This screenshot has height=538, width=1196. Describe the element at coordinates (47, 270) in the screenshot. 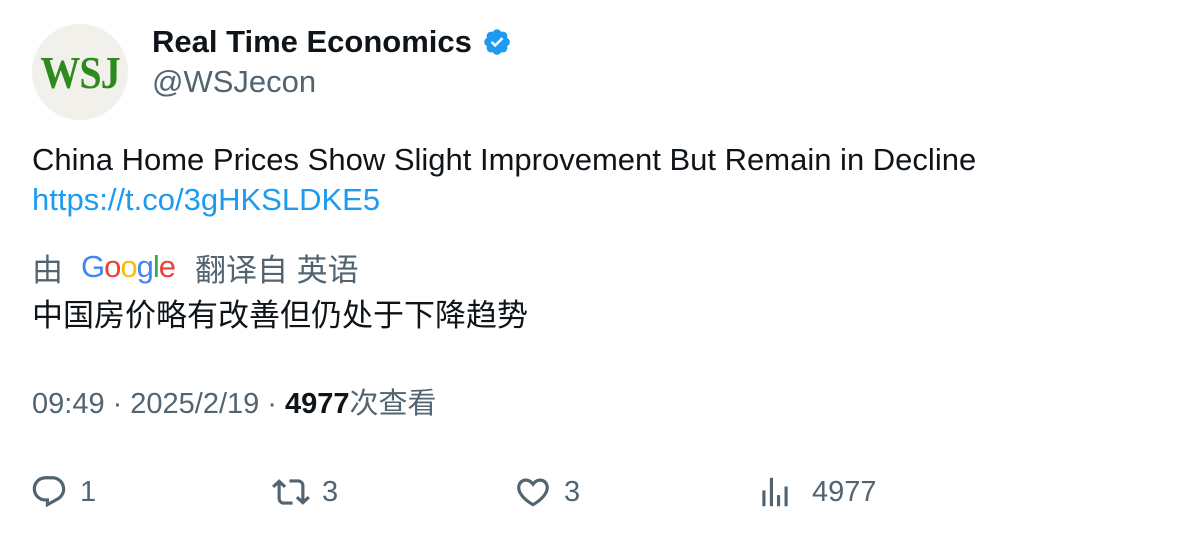

I see `translation-prefix: 由` at that location.